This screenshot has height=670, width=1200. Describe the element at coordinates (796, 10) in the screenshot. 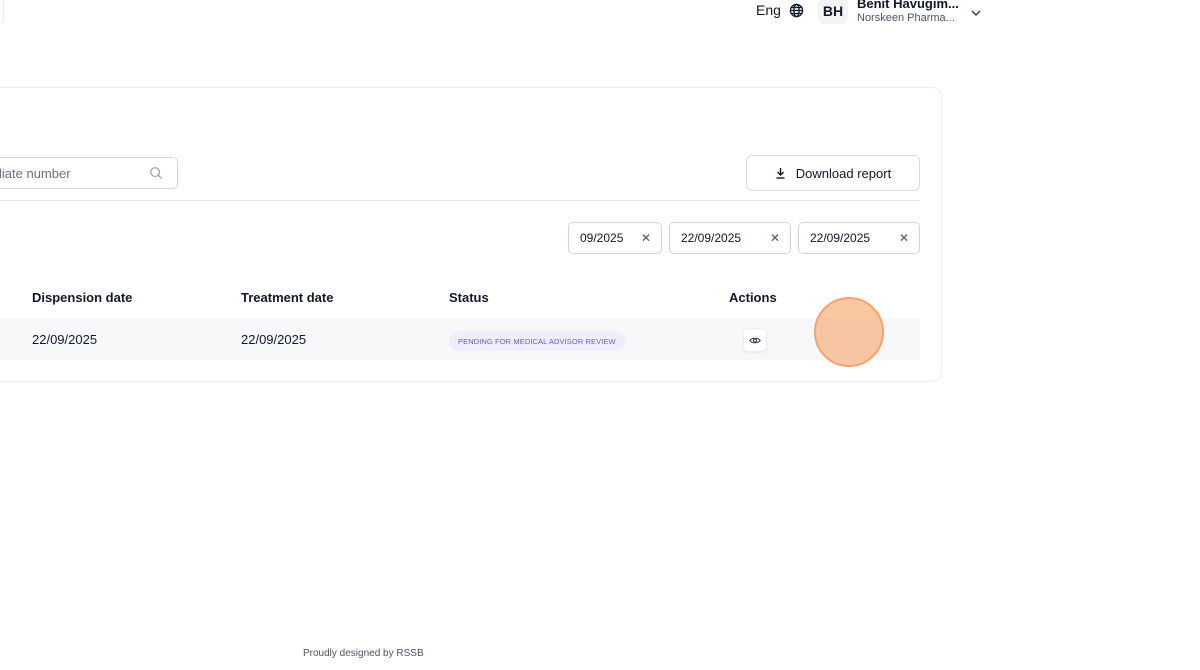

I see `globe-icon` at that location.